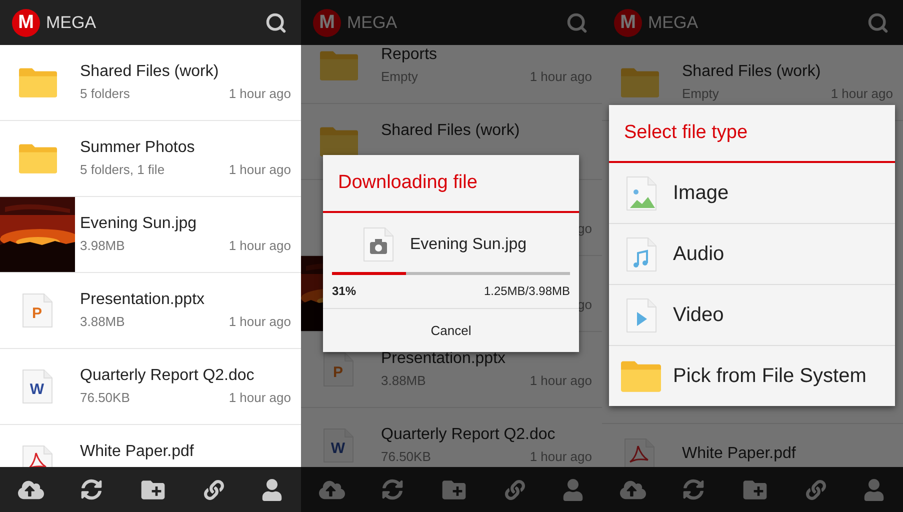  Describe the element at coordinates (344, 291) in the screenshot. I see `progress-percent: 31%` at that location.